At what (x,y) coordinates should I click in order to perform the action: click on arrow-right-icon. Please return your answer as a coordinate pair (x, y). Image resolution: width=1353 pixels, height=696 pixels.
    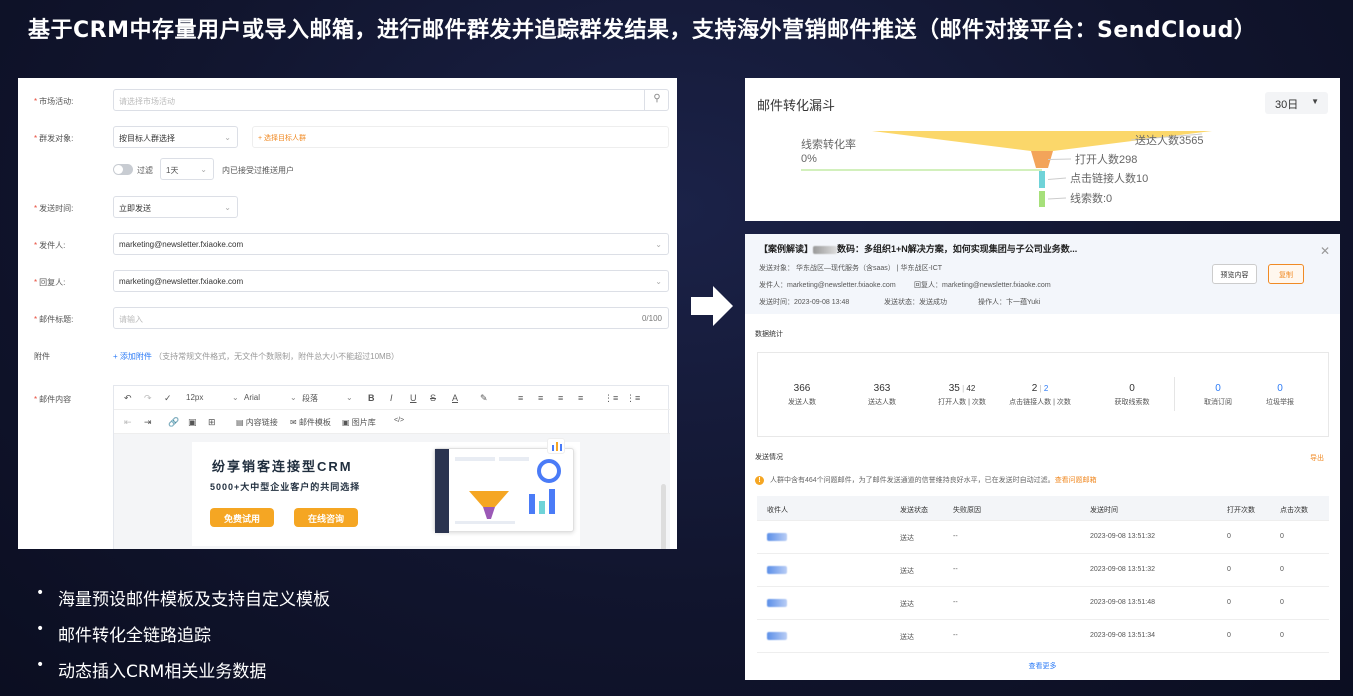
    Looking at the image, I should click on (712, 306).